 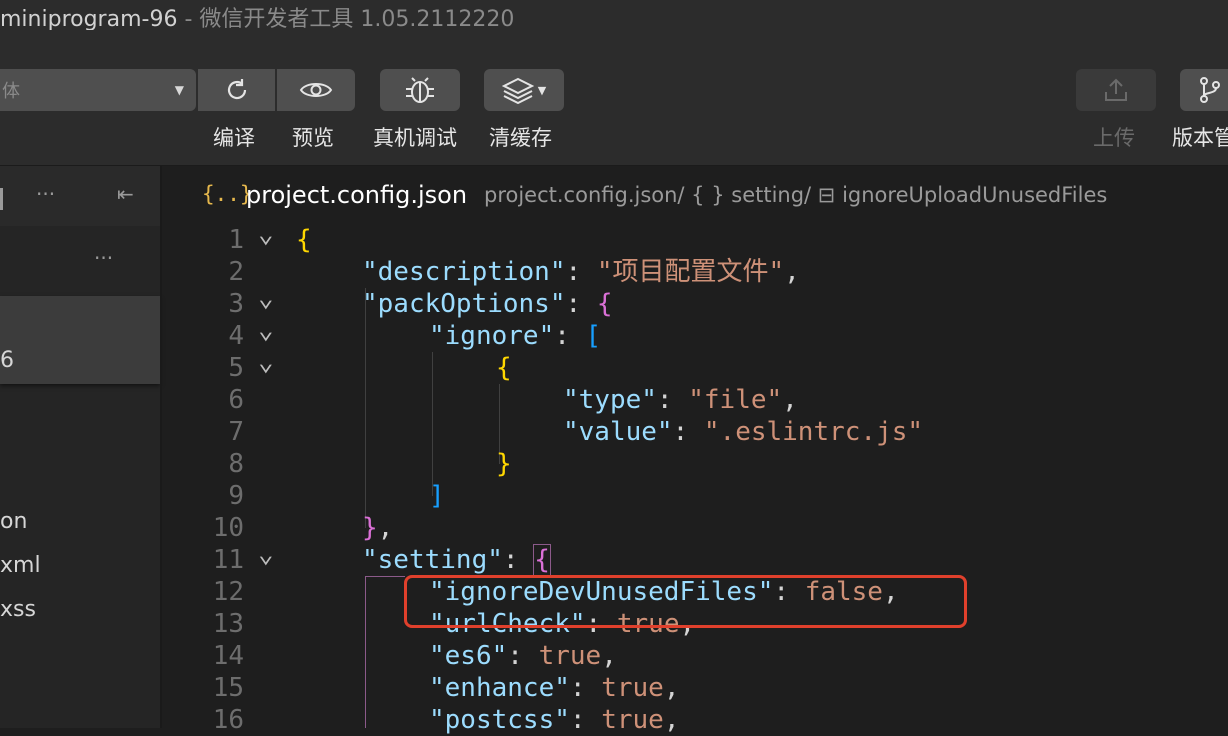 What do you see at coordinates (499, 720) in the screenshot?
I see `json-key: "postcss"` at bounding box center [499, 720].